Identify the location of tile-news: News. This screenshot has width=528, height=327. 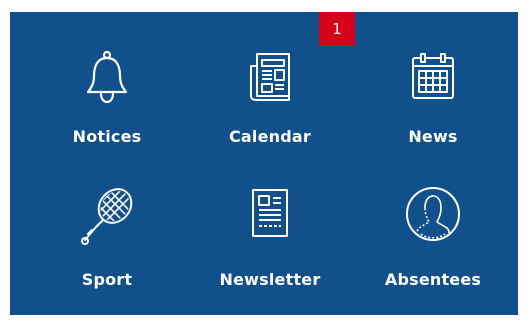
(433, 92).